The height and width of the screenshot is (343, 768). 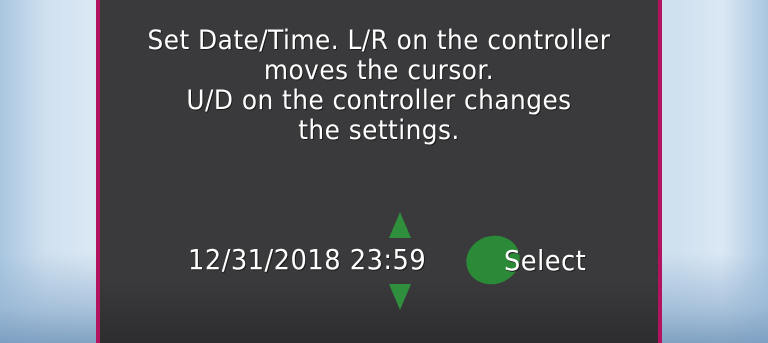 I want to click on instruction-line-3: U/D on the controller changes, so click(x=379, y=100).